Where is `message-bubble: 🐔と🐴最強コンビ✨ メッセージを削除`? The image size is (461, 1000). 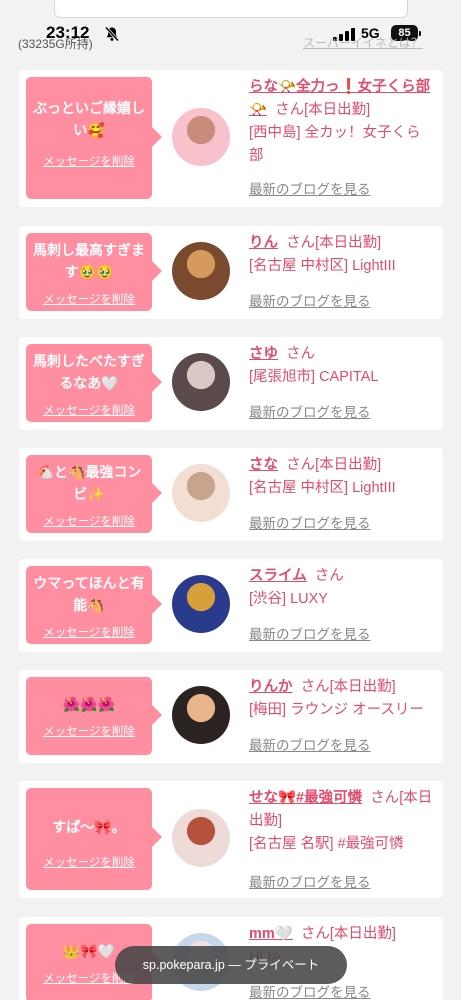 message-bubble: 🐔と🐴最強コンビ✨ メッセージを削除 is located at coordinates (94, 494).